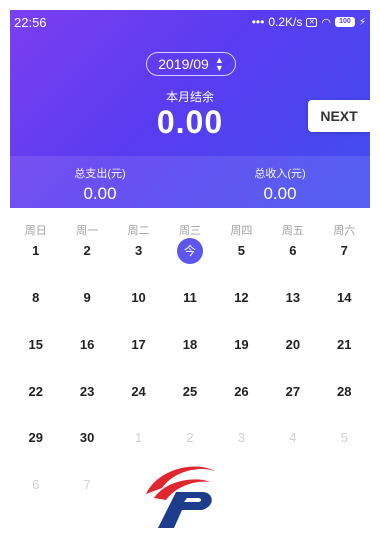  What do you see at coordinates (36, 298) in the screenshot?
I see `calendar-day: 8` at bounding box center [36, 298].